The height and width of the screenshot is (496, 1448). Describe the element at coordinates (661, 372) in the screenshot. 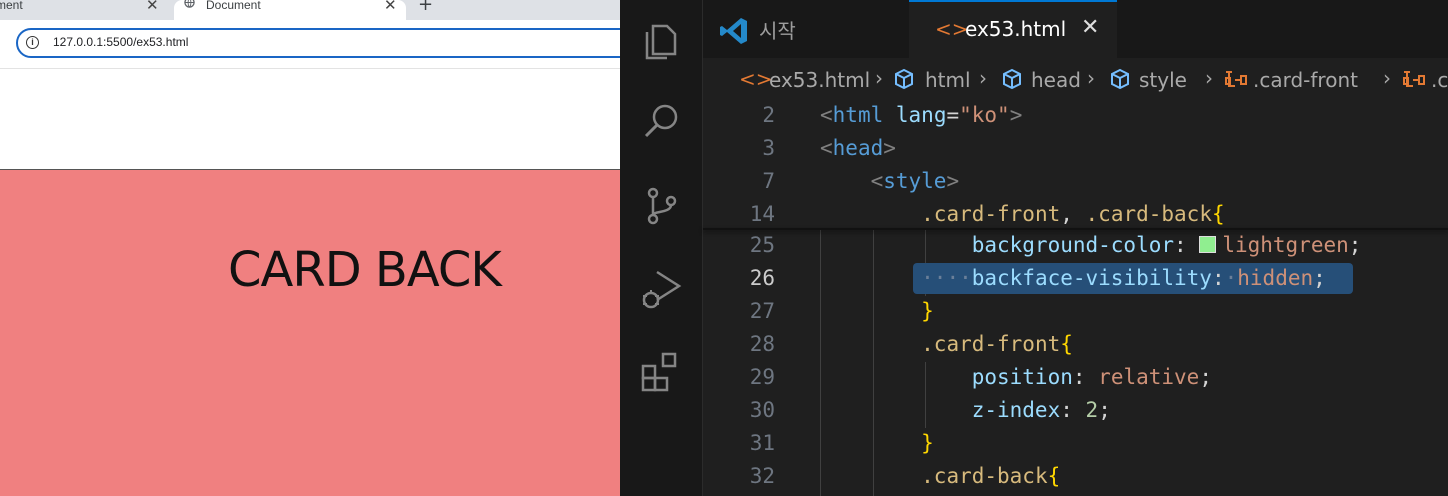

I see `extensions-icon` at that location.